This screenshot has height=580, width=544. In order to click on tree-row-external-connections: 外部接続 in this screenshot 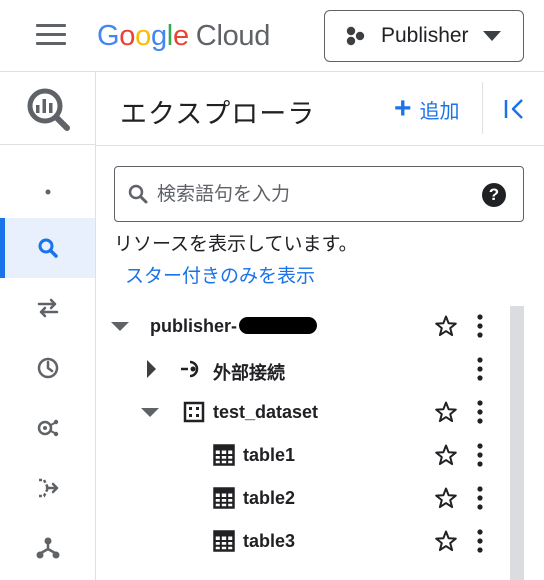, I will do `click(301, 368)`.